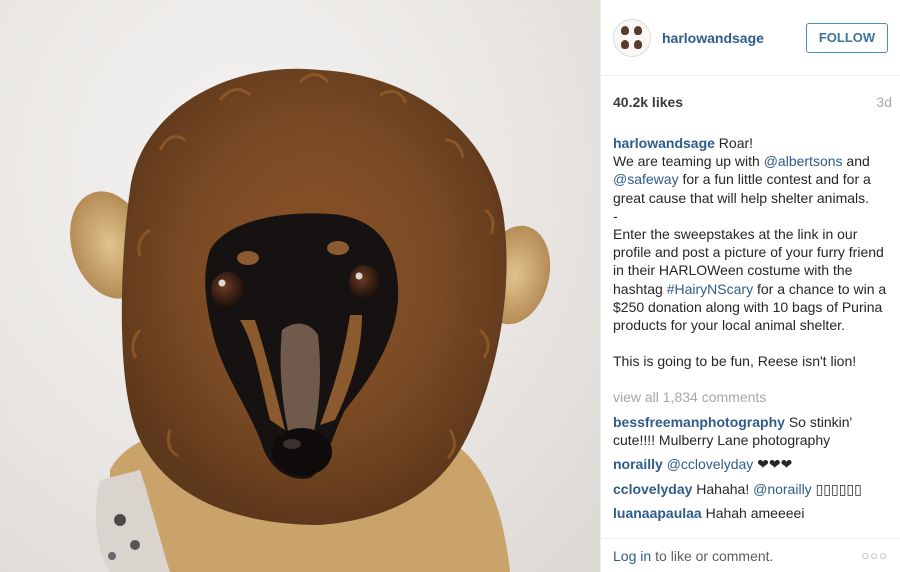  Describe the element at coordinates (734, 143) in the screenshot. I see `caption-text: Roar!` at that location.